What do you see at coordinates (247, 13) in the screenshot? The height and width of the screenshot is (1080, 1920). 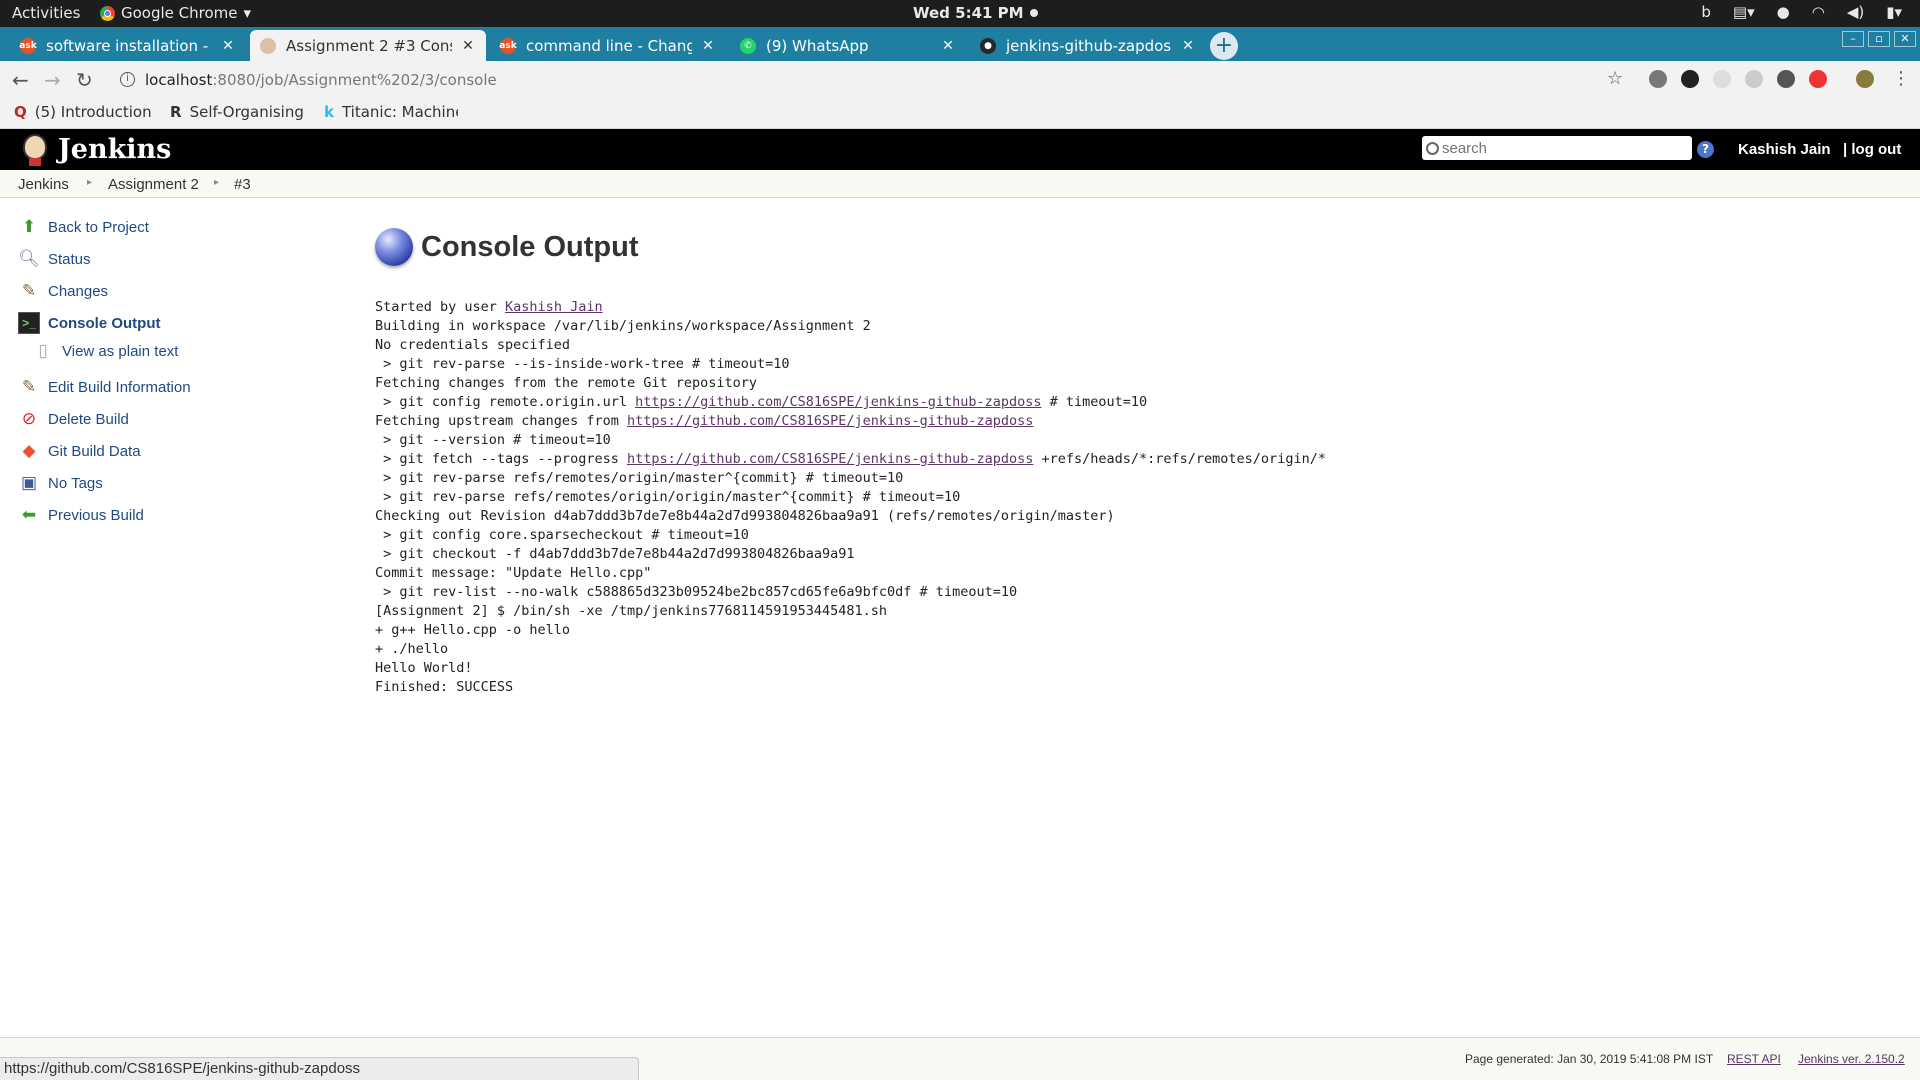 I see `chevron-down-icon: ▾` at bounding box center [247, 13].